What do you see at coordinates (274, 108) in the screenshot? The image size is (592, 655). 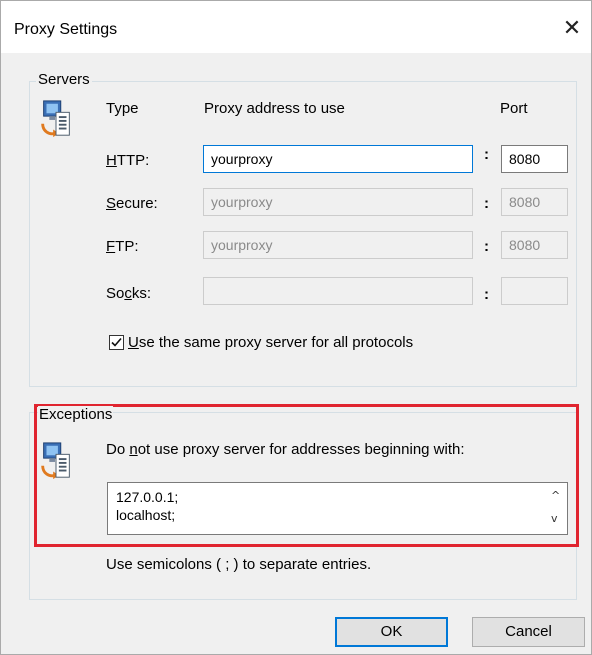 I see `col-header-address: Proxy address to use` at bounding box center [274, 108].